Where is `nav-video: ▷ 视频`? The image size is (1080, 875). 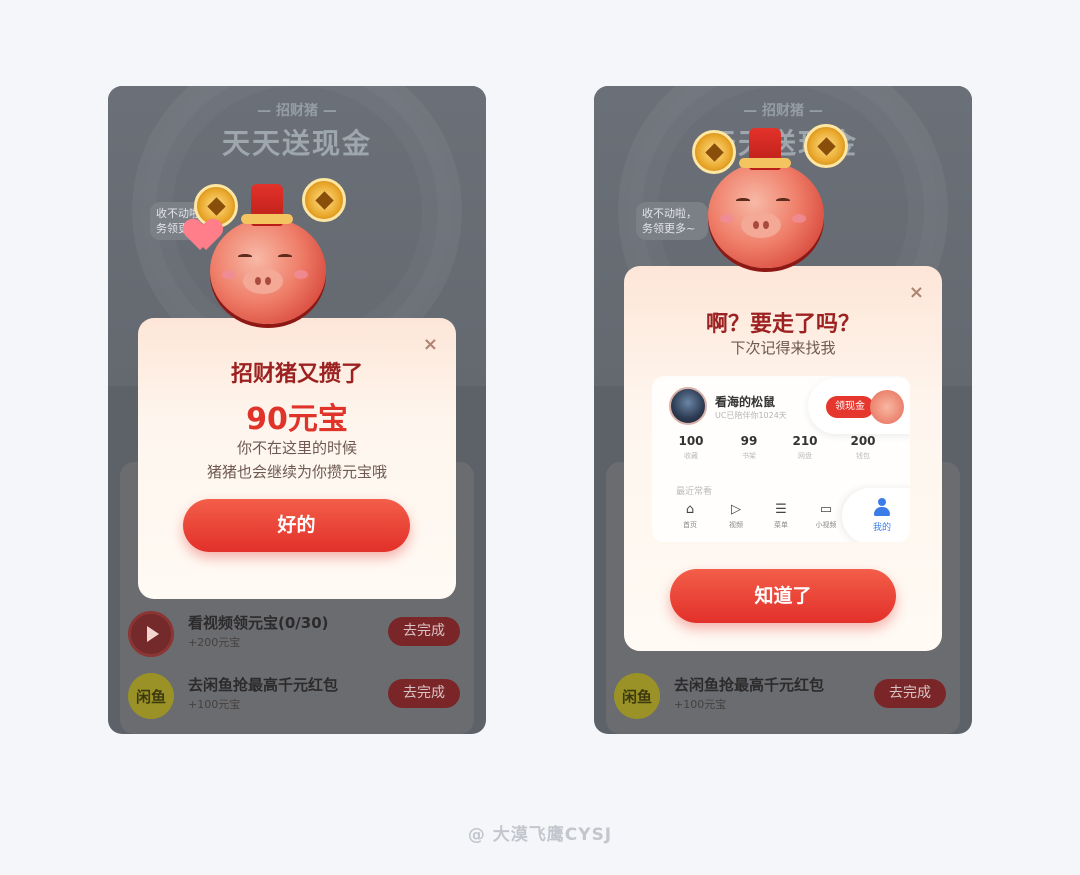 nav-video: ▷ 视频 is located at coordinates (736, 516).